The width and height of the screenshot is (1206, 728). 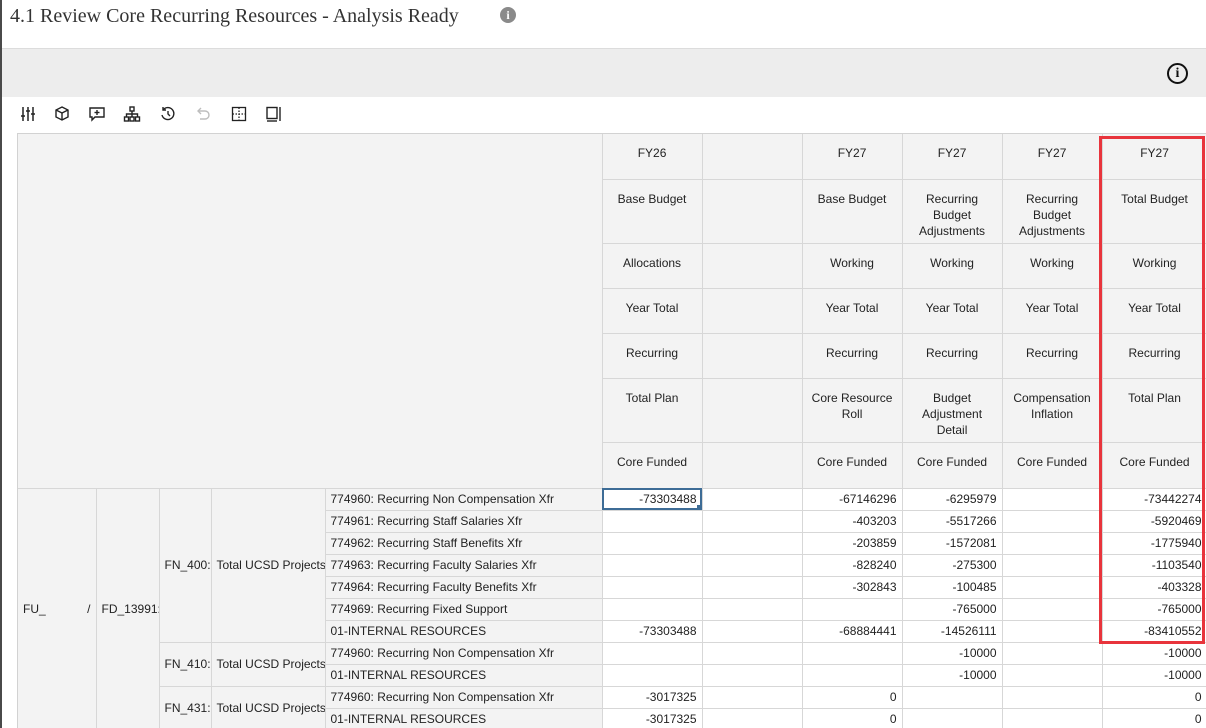 What do you see at coordinates (28, 114) in the screenshot?
I see `sliders-icon` at bounding box center [28, 114].